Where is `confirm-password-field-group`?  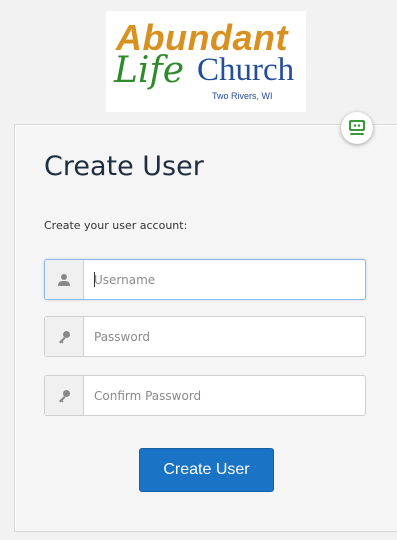 confirm-password-field-group is located at coordinates (205, 395).